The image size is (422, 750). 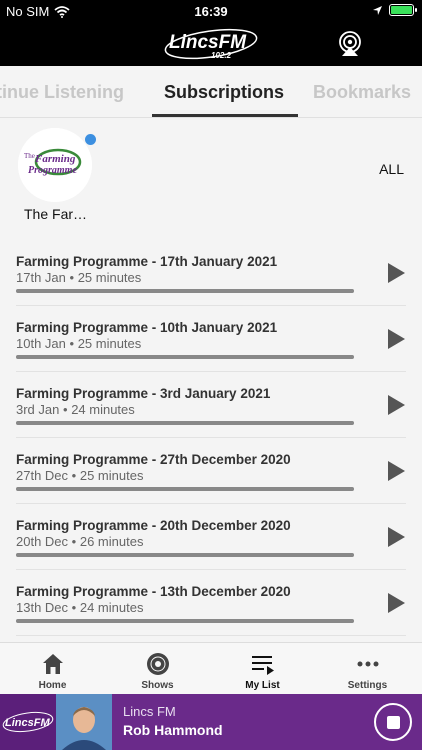 What do you see at coordinates (224, 92) in the screenshot?
I see `tab-subscriptions: Subscriptions` at bounding box center [224, 92].